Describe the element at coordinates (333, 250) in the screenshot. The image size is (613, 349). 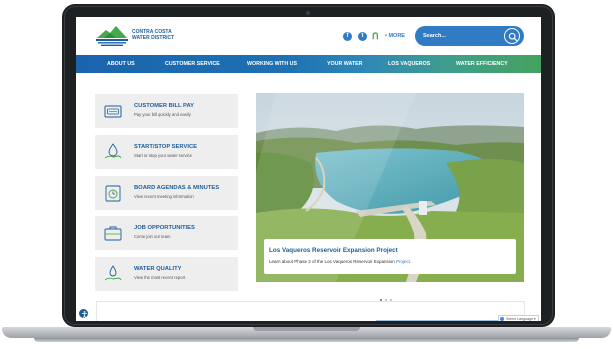
I see `hero-title: Los Vaqueros Reservoir Expansion Project` at that location.